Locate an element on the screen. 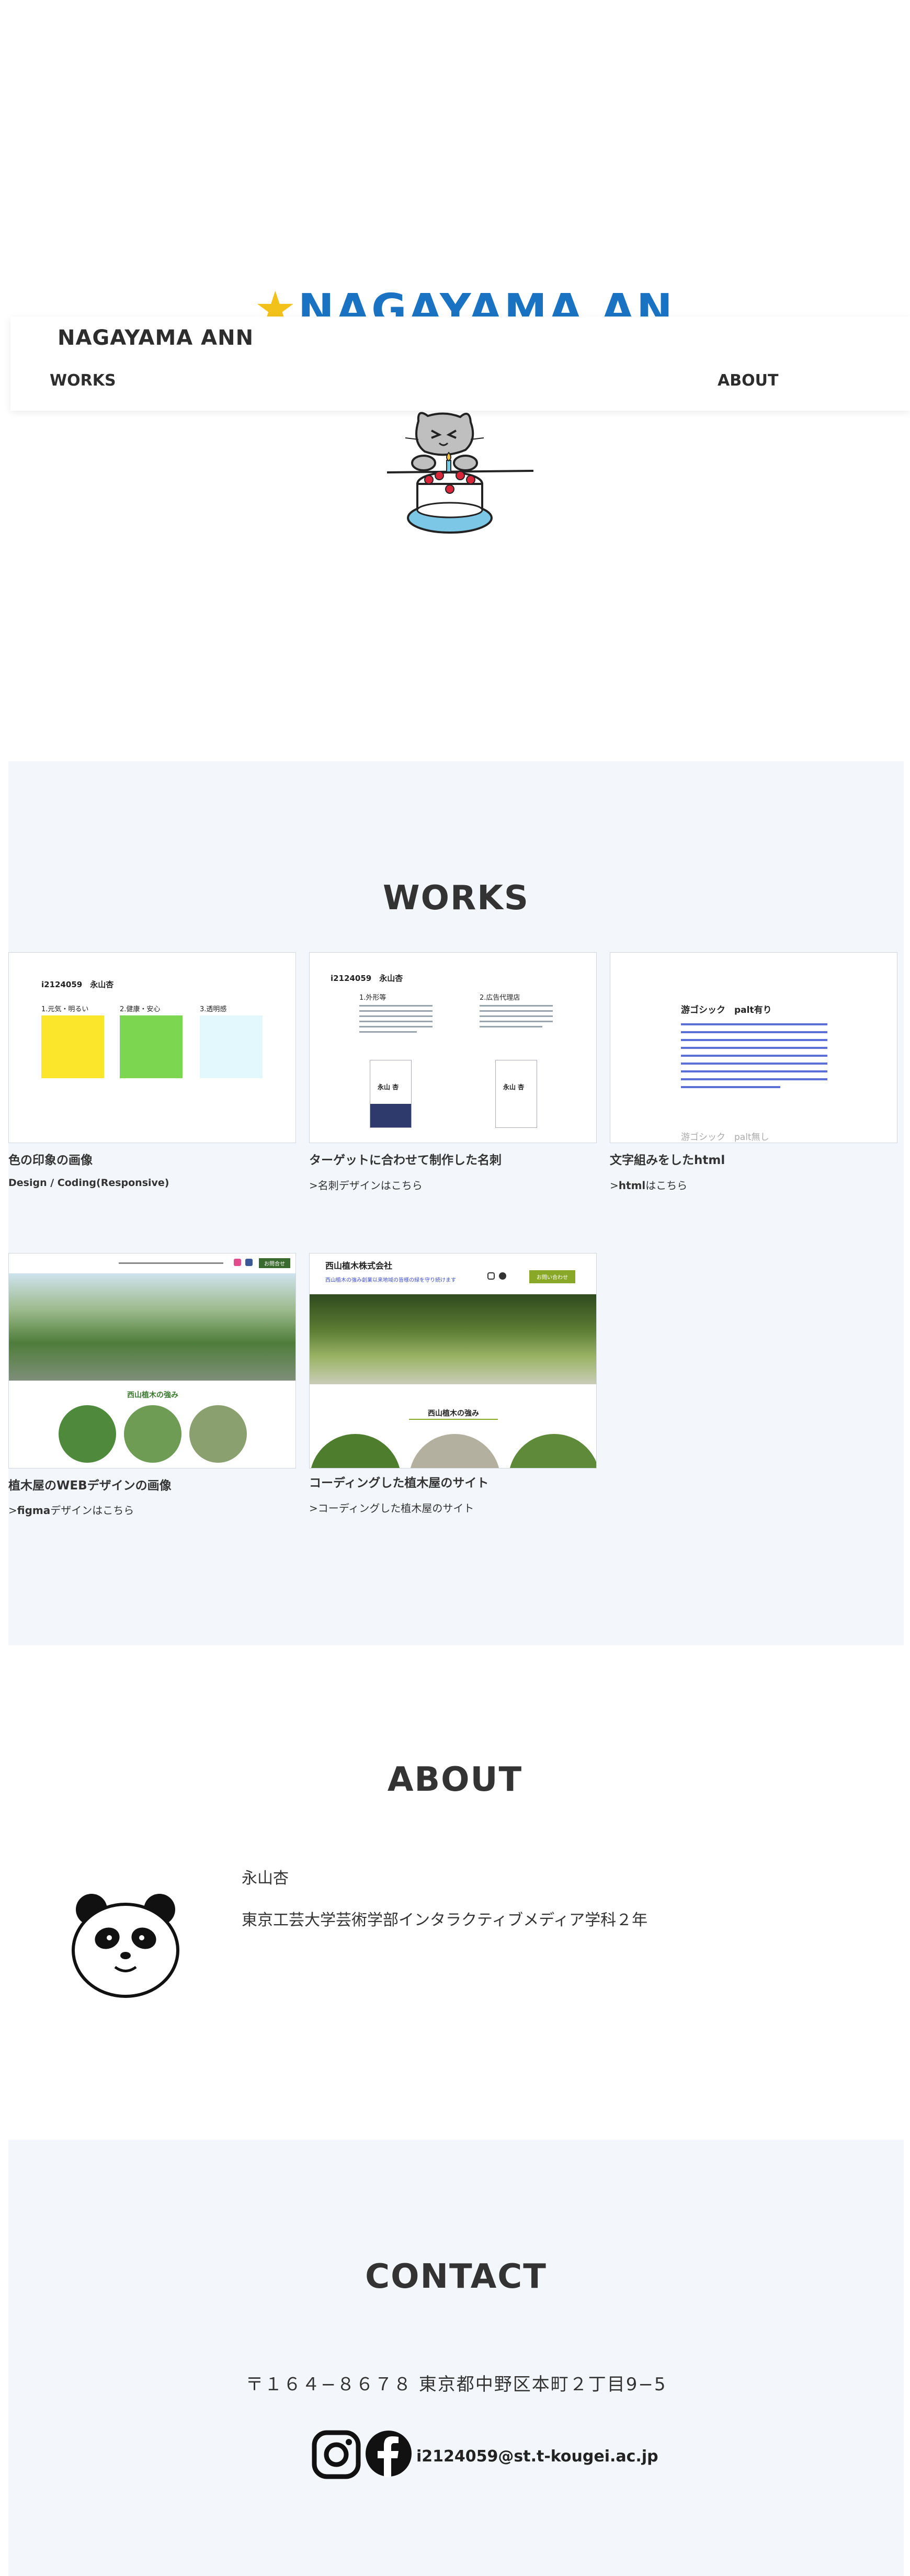  nav-about-link: ABOUT is located at coordinates (748, 380).